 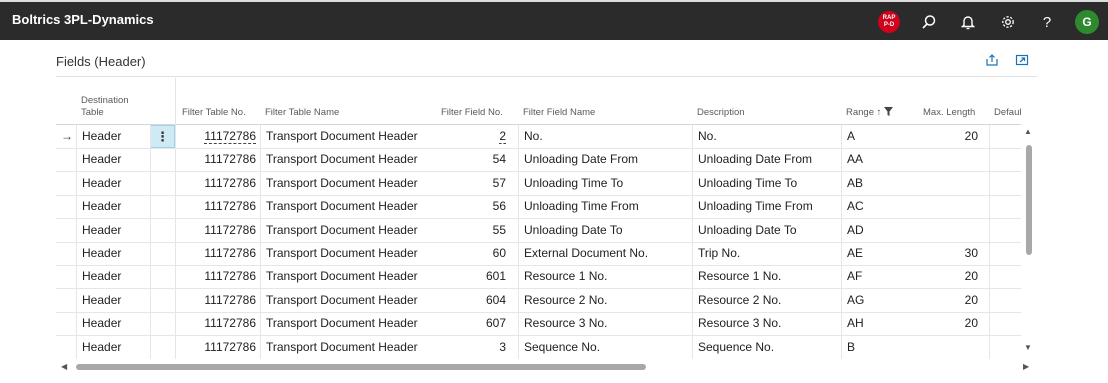 I want to click on cell-filter-field-no: 57, so click(x=471, y=183).